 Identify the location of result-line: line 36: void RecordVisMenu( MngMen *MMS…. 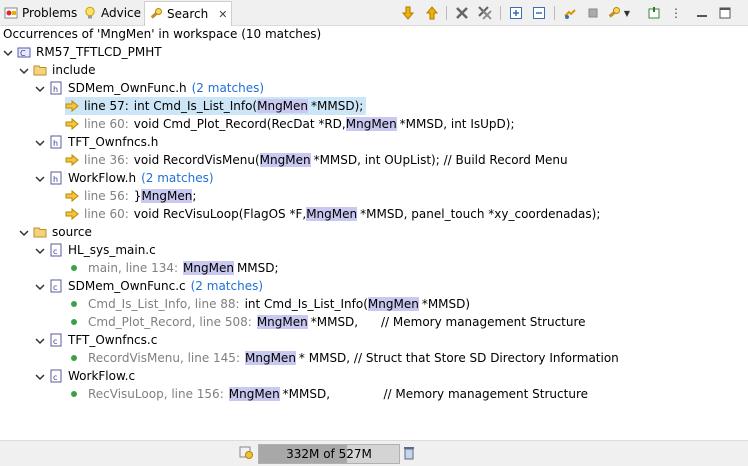
(316, 160).